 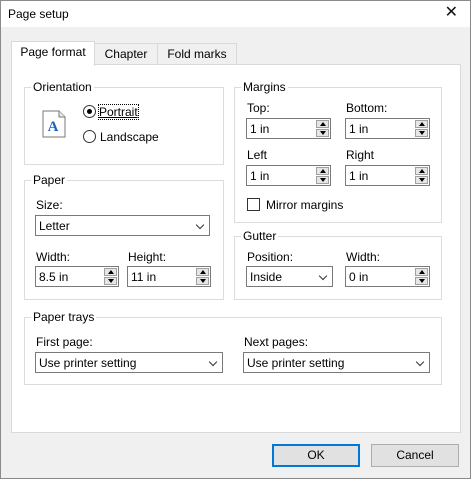 I want to click on ok-button: OK, so click(x=316, y=455).